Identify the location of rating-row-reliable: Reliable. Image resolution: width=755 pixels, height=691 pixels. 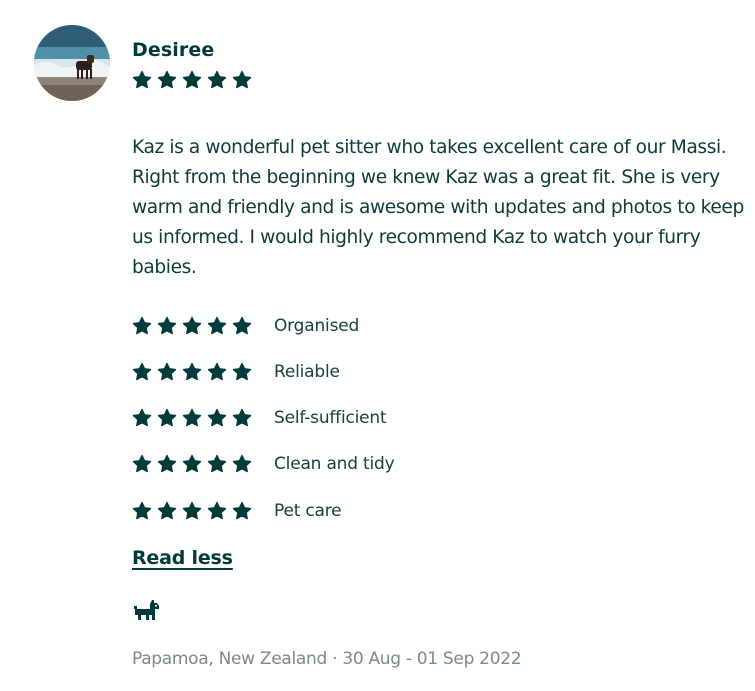
(236, 372).